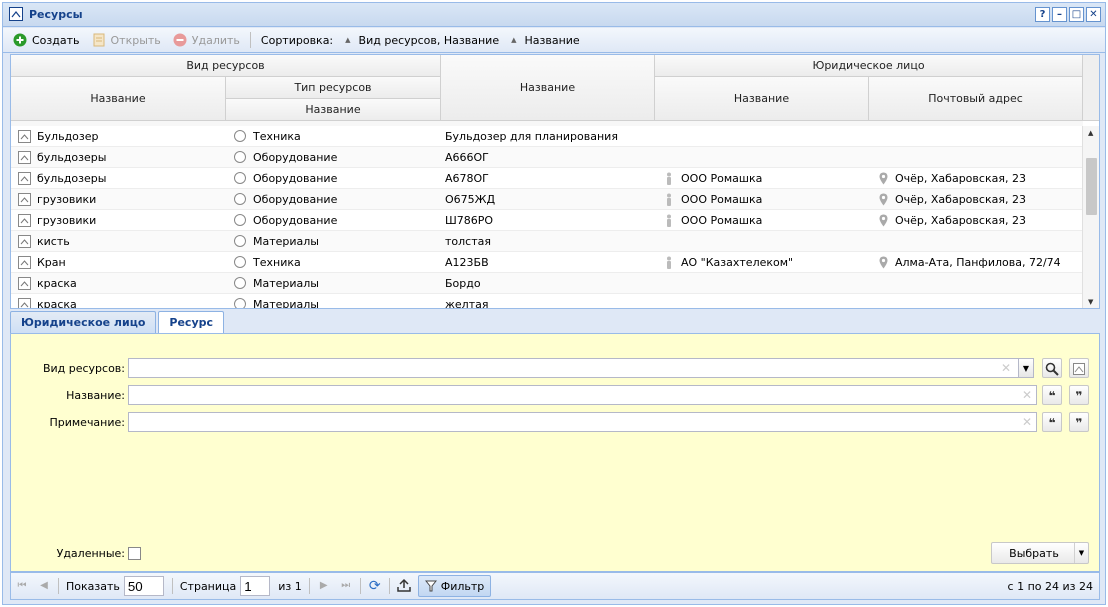  I want to click on scroll-down-icon: ▼, so click(1090, 302).